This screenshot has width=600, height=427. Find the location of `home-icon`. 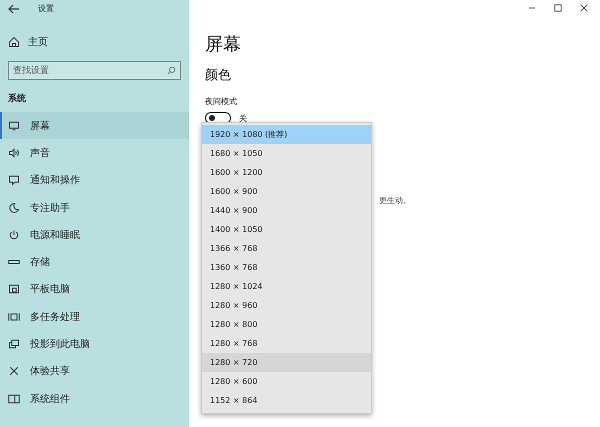

home-icon is located at coordinates (14, 42).